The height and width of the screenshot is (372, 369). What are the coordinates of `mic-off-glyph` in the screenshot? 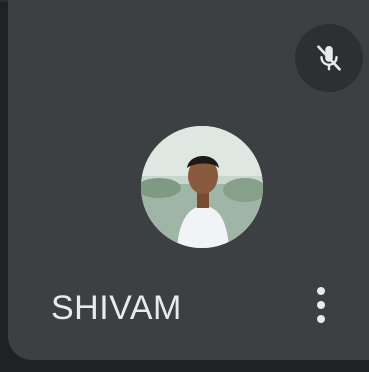 It's located at (329, 58).